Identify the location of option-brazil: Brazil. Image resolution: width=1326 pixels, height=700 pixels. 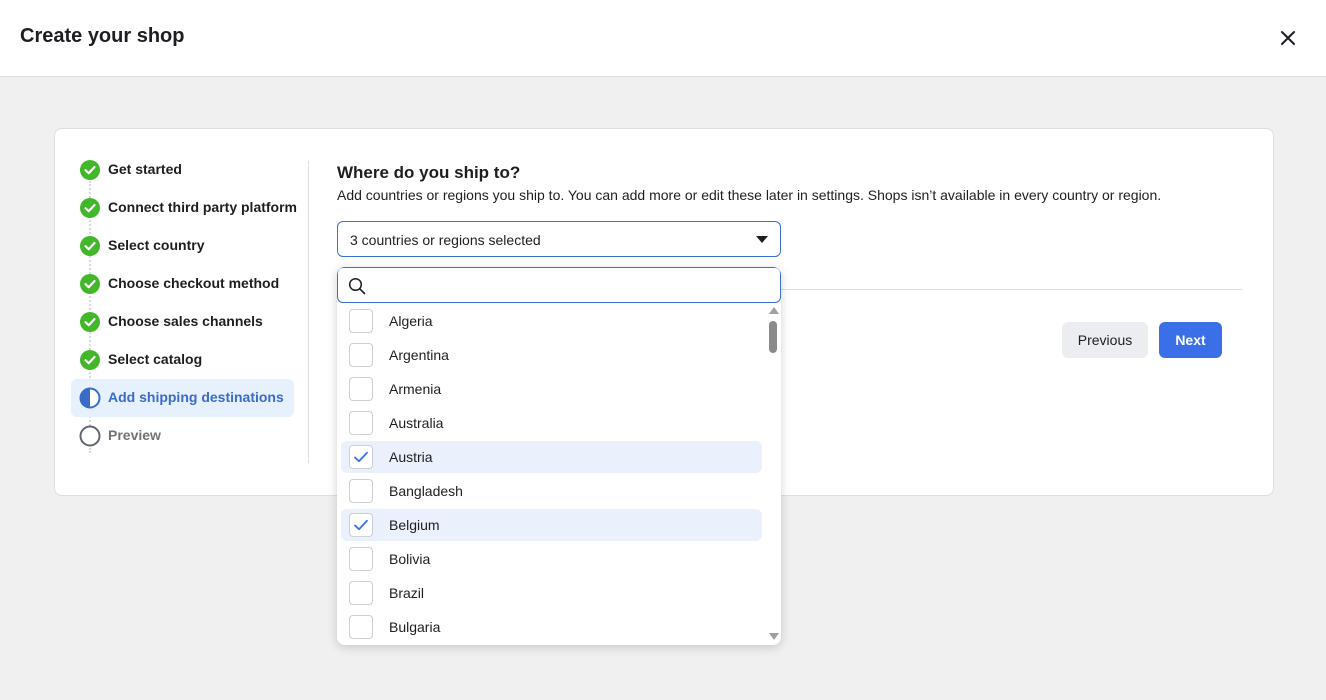
(551, 593).